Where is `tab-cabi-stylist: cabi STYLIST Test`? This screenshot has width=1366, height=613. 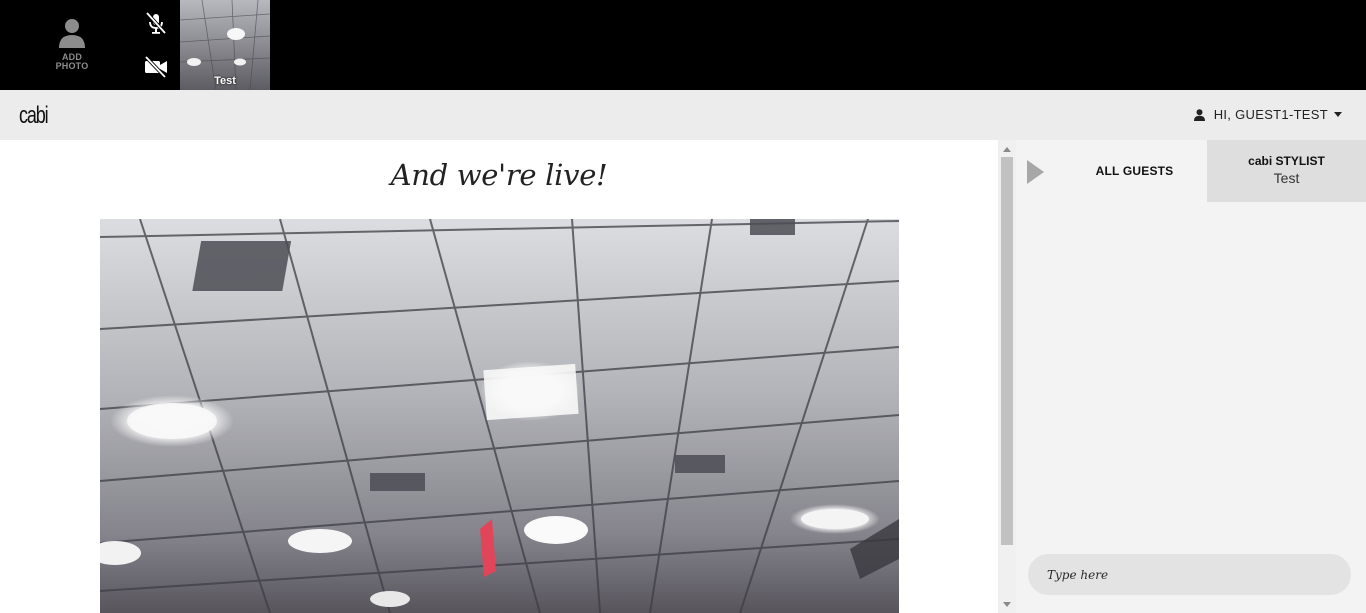 tab-cabi-stylist: cabi STYLIST Test is located at coordinates (1286, 171).